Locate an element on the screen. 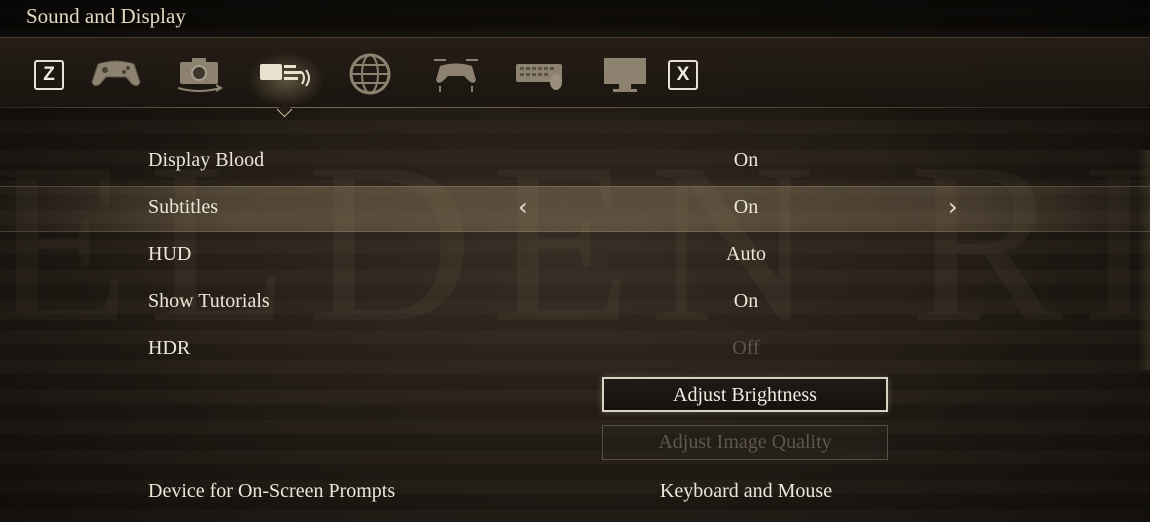 The image size is (1150, 522). setting-label: Display Blood is located at coordinates (206, 160).